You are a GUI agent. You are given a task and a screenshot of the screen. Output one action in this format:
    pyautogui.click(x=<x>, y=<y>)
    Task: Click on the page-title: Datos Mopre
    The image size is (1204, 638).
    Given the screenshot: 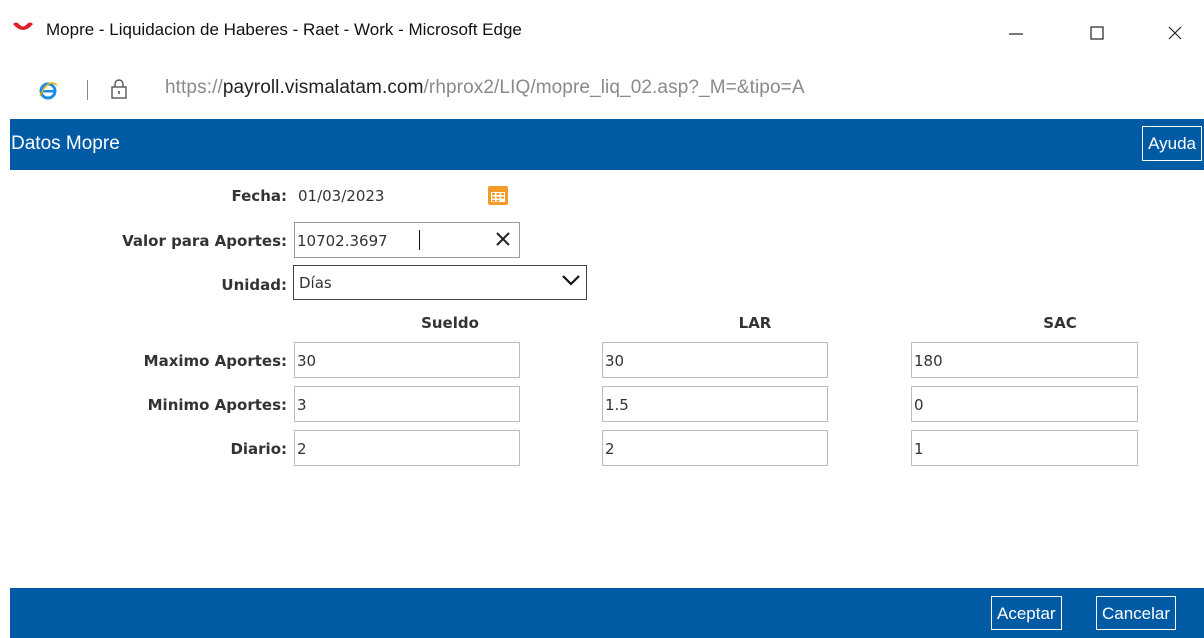 What is the action you would take?
    pyautogui.click(x=65, y=143)
    